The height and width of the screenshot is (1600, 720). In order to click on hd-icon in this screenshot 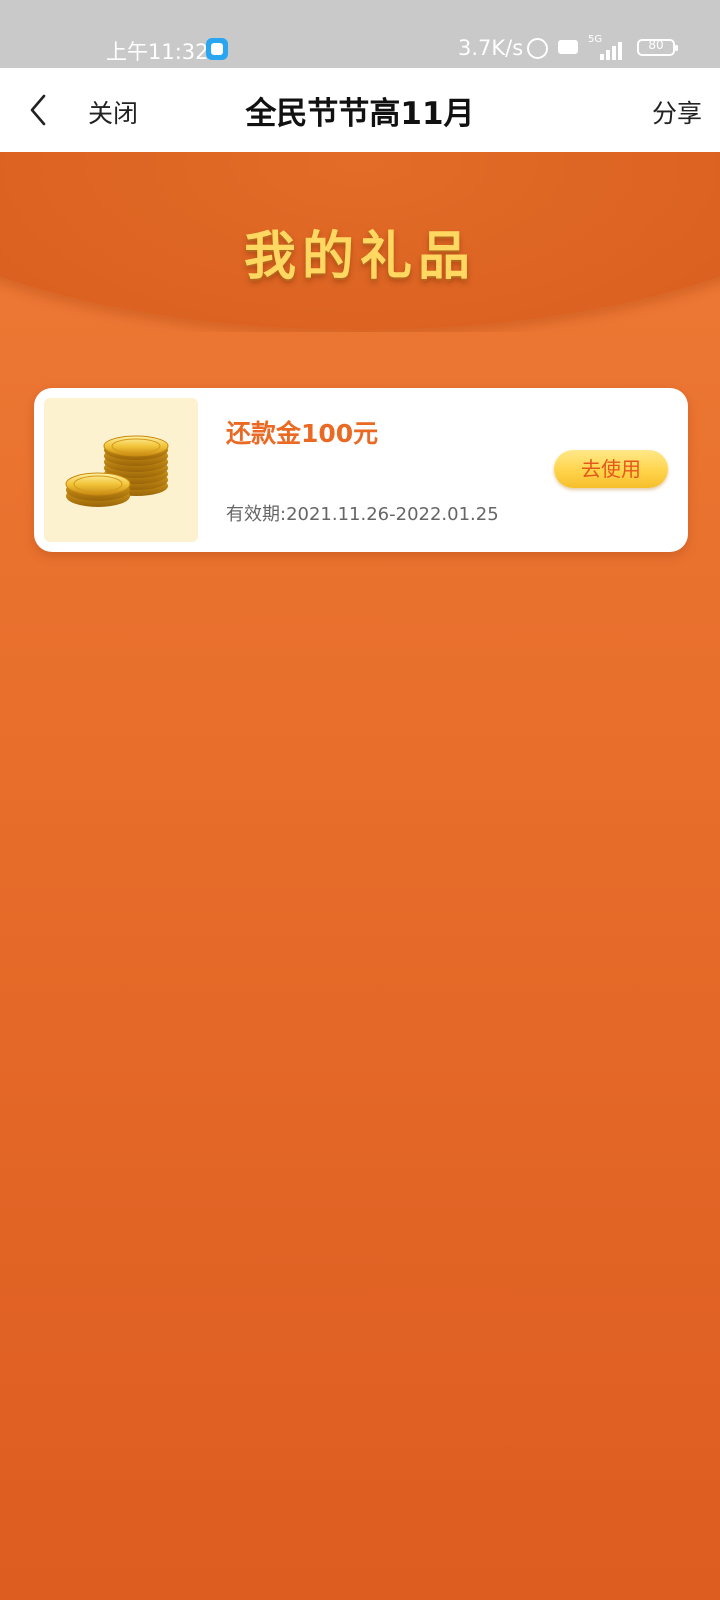, I will do `click(568, 47)`.